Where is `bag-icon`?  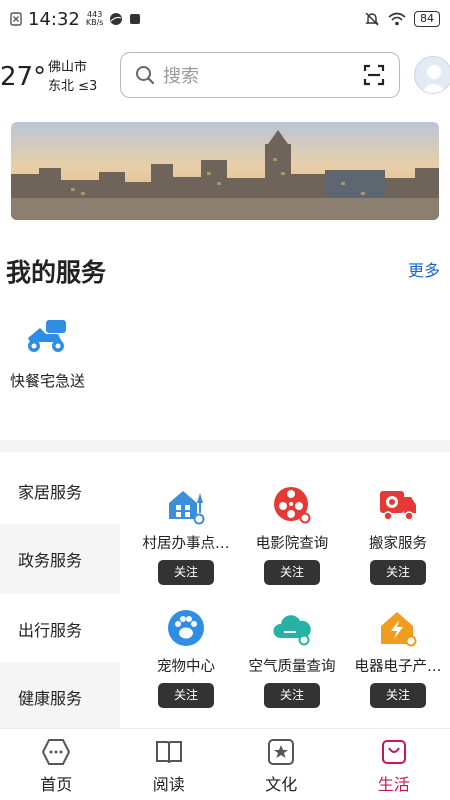 bag-icon is located at coordinates (393, 752).